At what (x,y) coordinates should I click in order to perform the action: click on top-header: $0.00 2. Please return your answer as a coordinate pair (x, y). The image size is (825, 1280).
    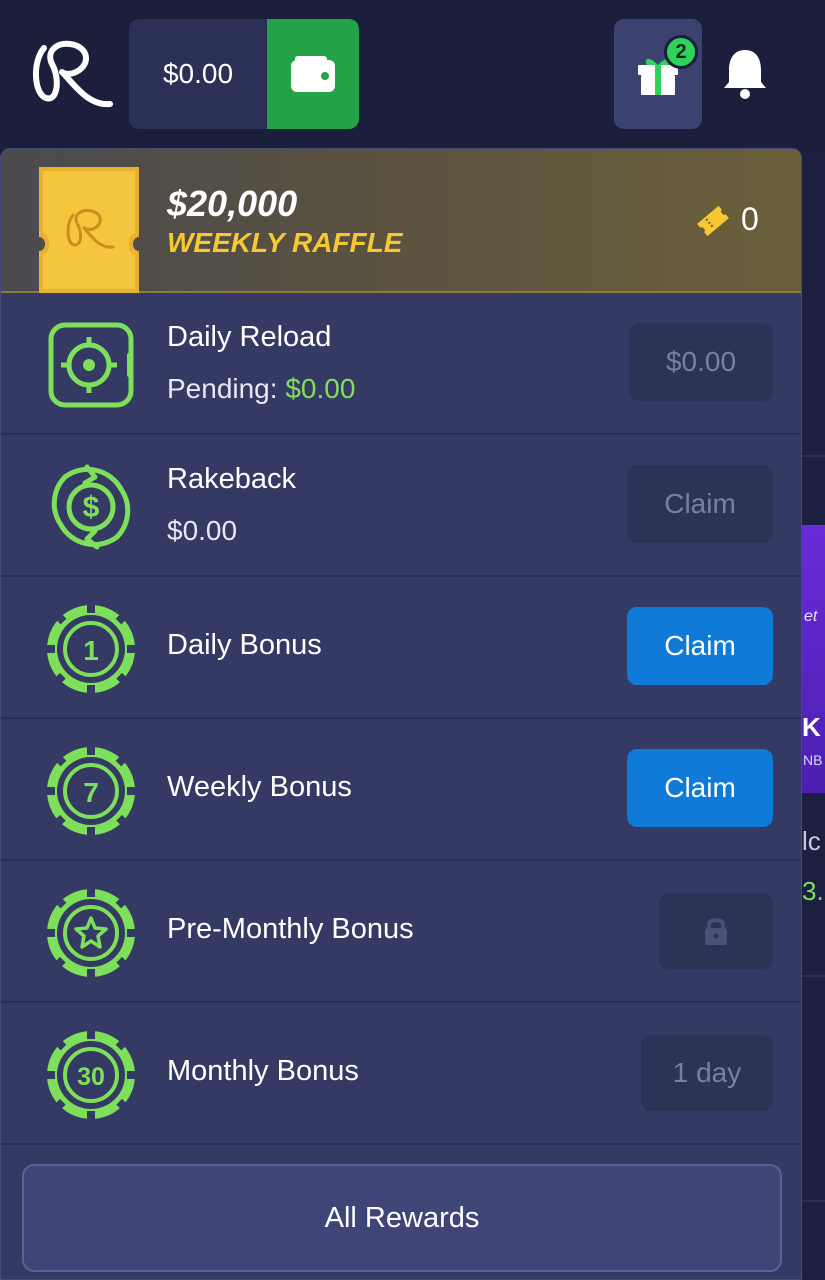
    Looking at the image, I should click on (412, 75).